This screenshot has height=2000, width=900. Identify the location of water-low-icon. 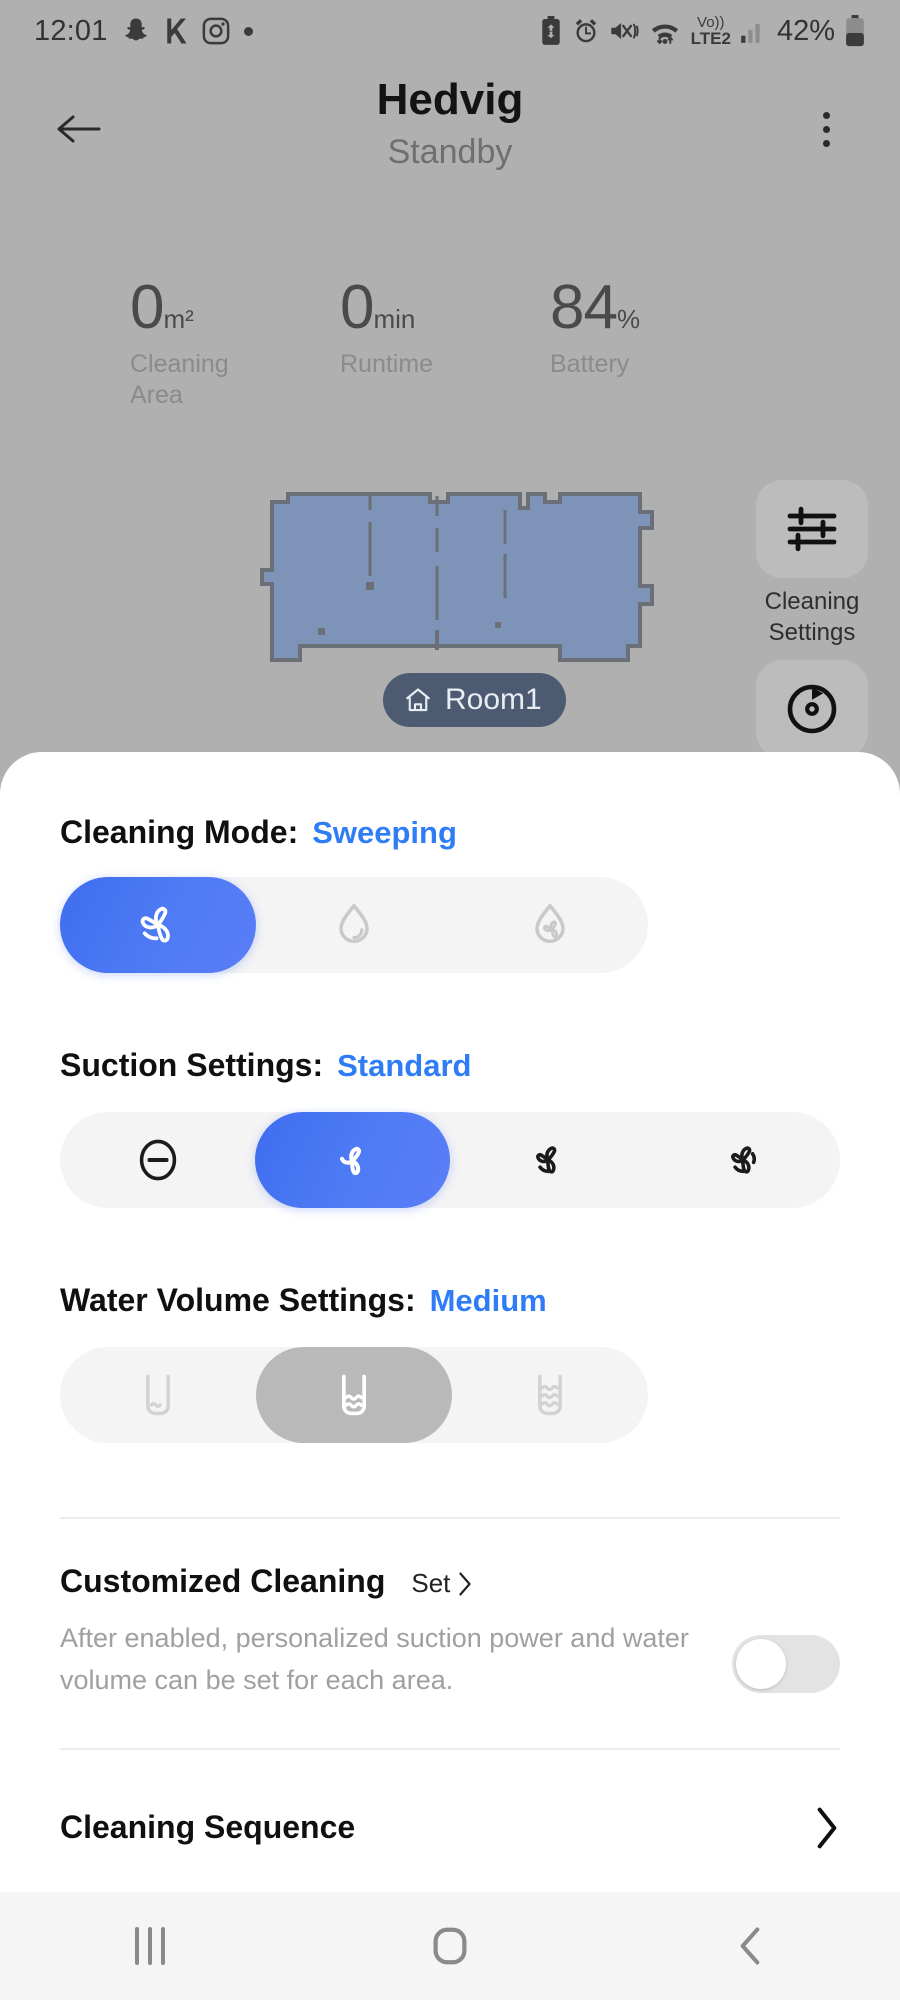
(158, 1395).